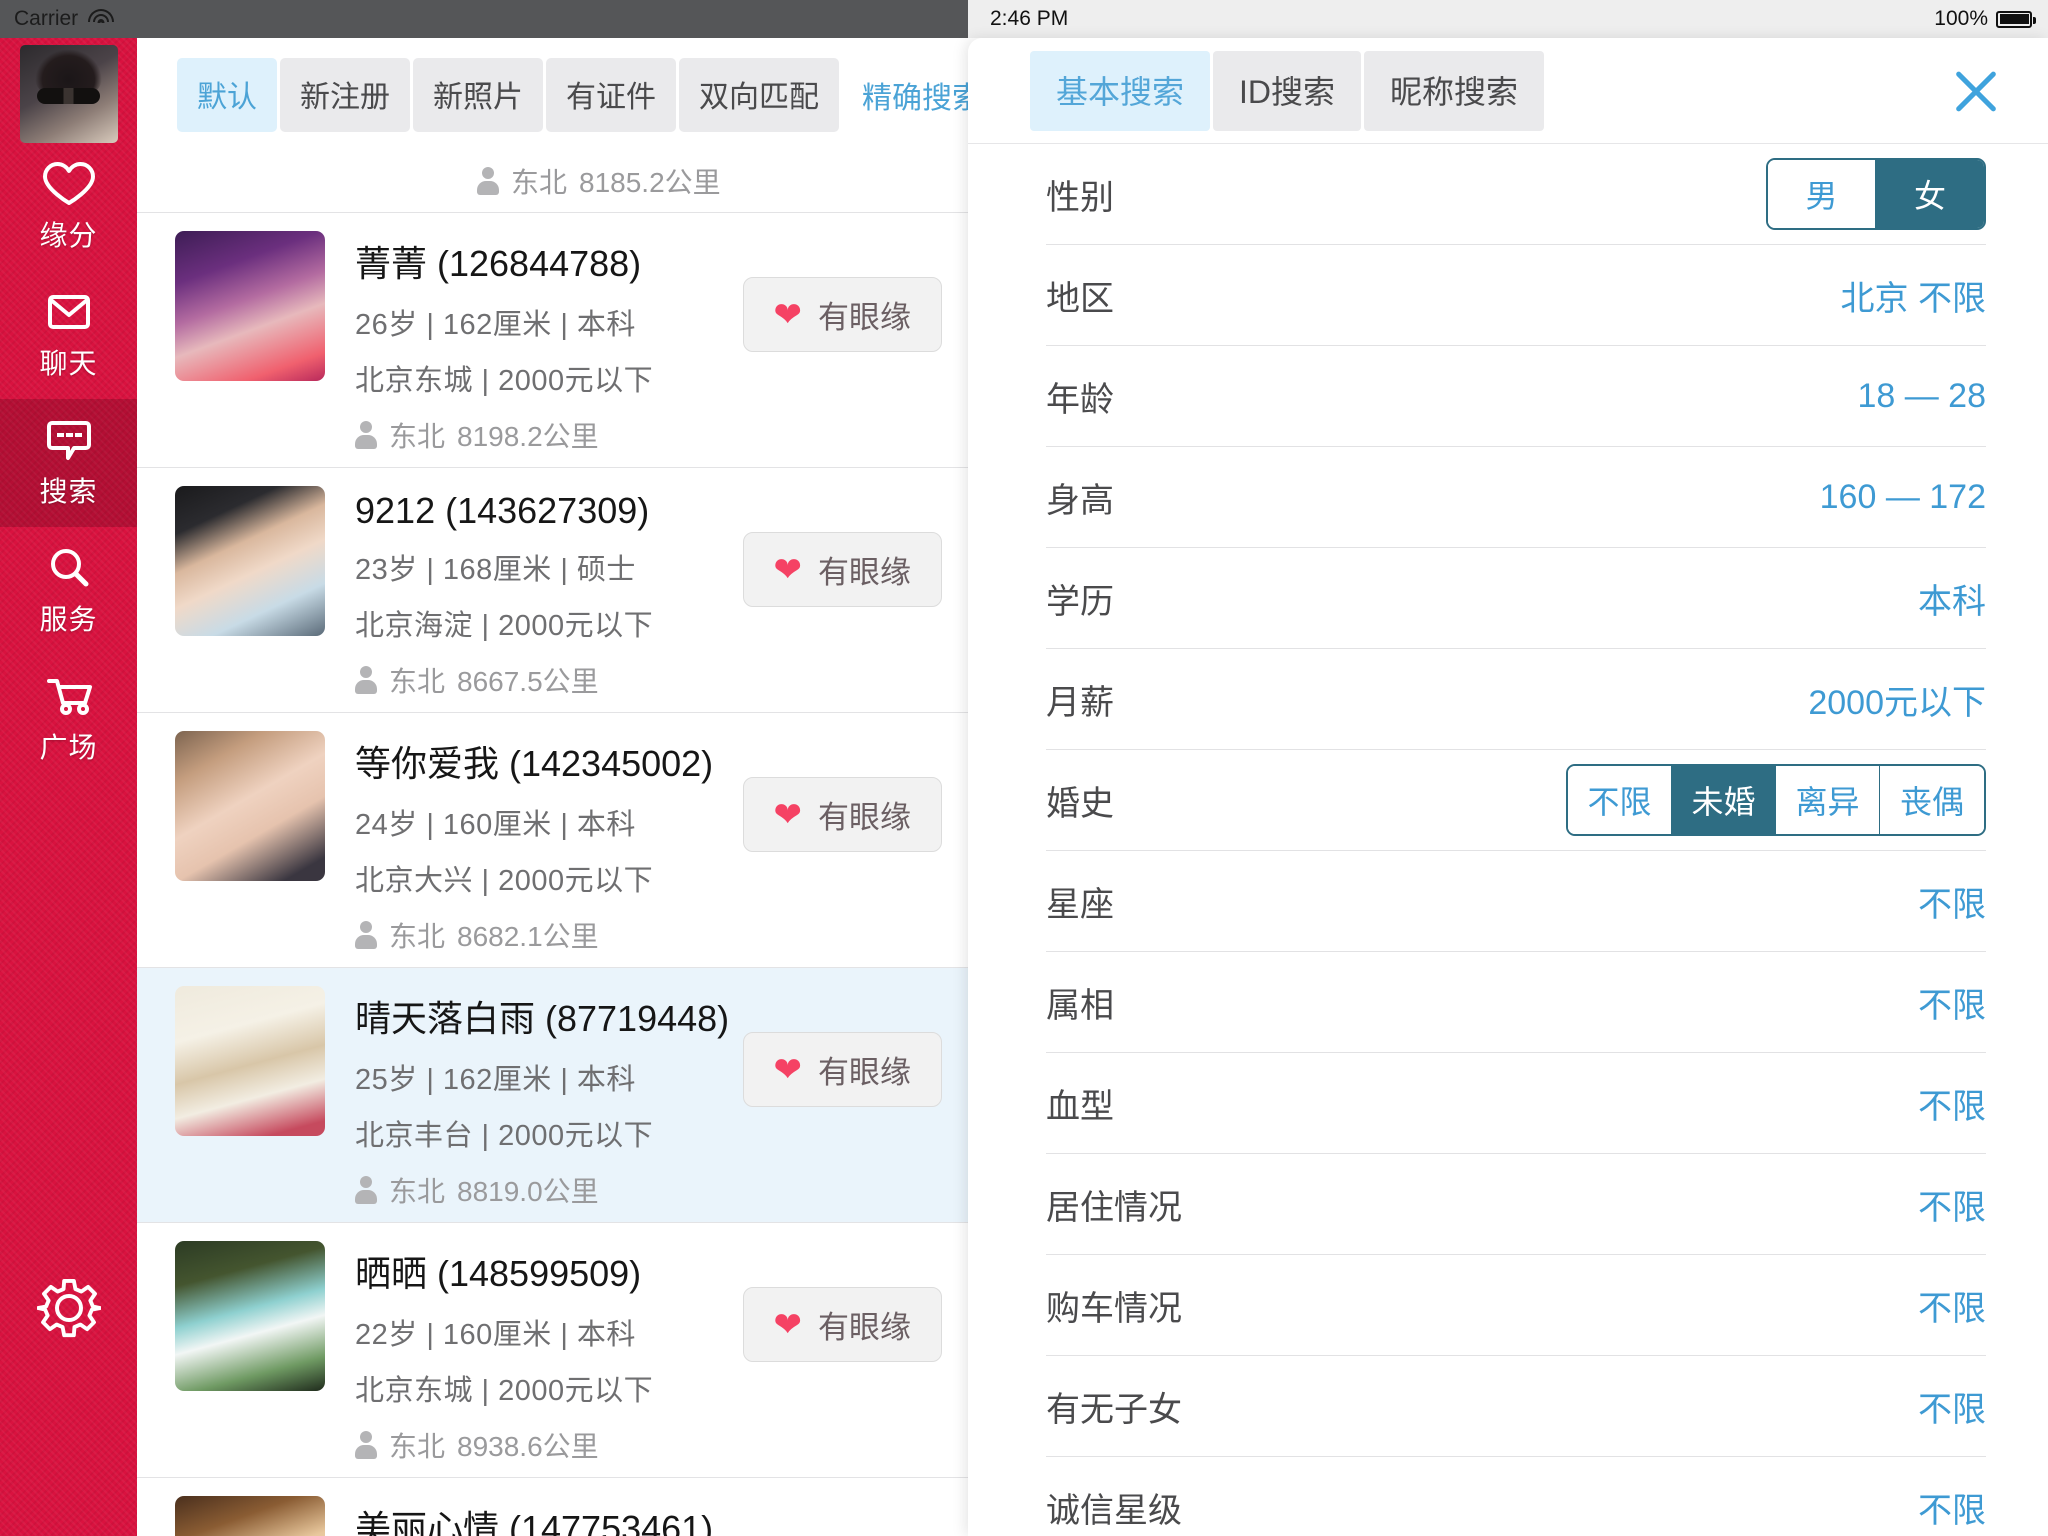 Image resolution: width=2048 pixels, height=1536 pixels. Describe the element at coordinates (345, 95) in the screenshot. I see `tab-new-register: 新注册` at that location.